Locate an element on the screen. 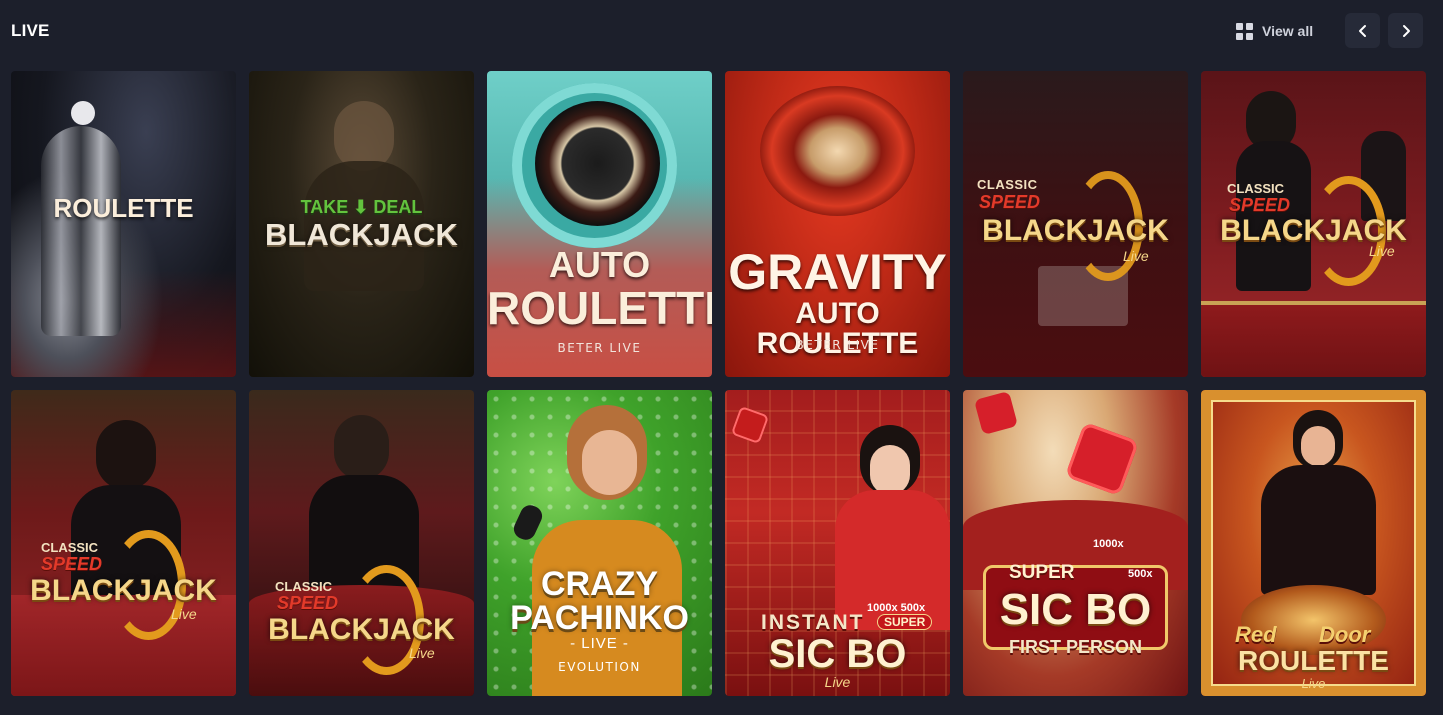 The width and height of the screenshot is (1443, 715). game-subtitle: TAKE ⬇ DEAL is located at coordinates (361, 207).